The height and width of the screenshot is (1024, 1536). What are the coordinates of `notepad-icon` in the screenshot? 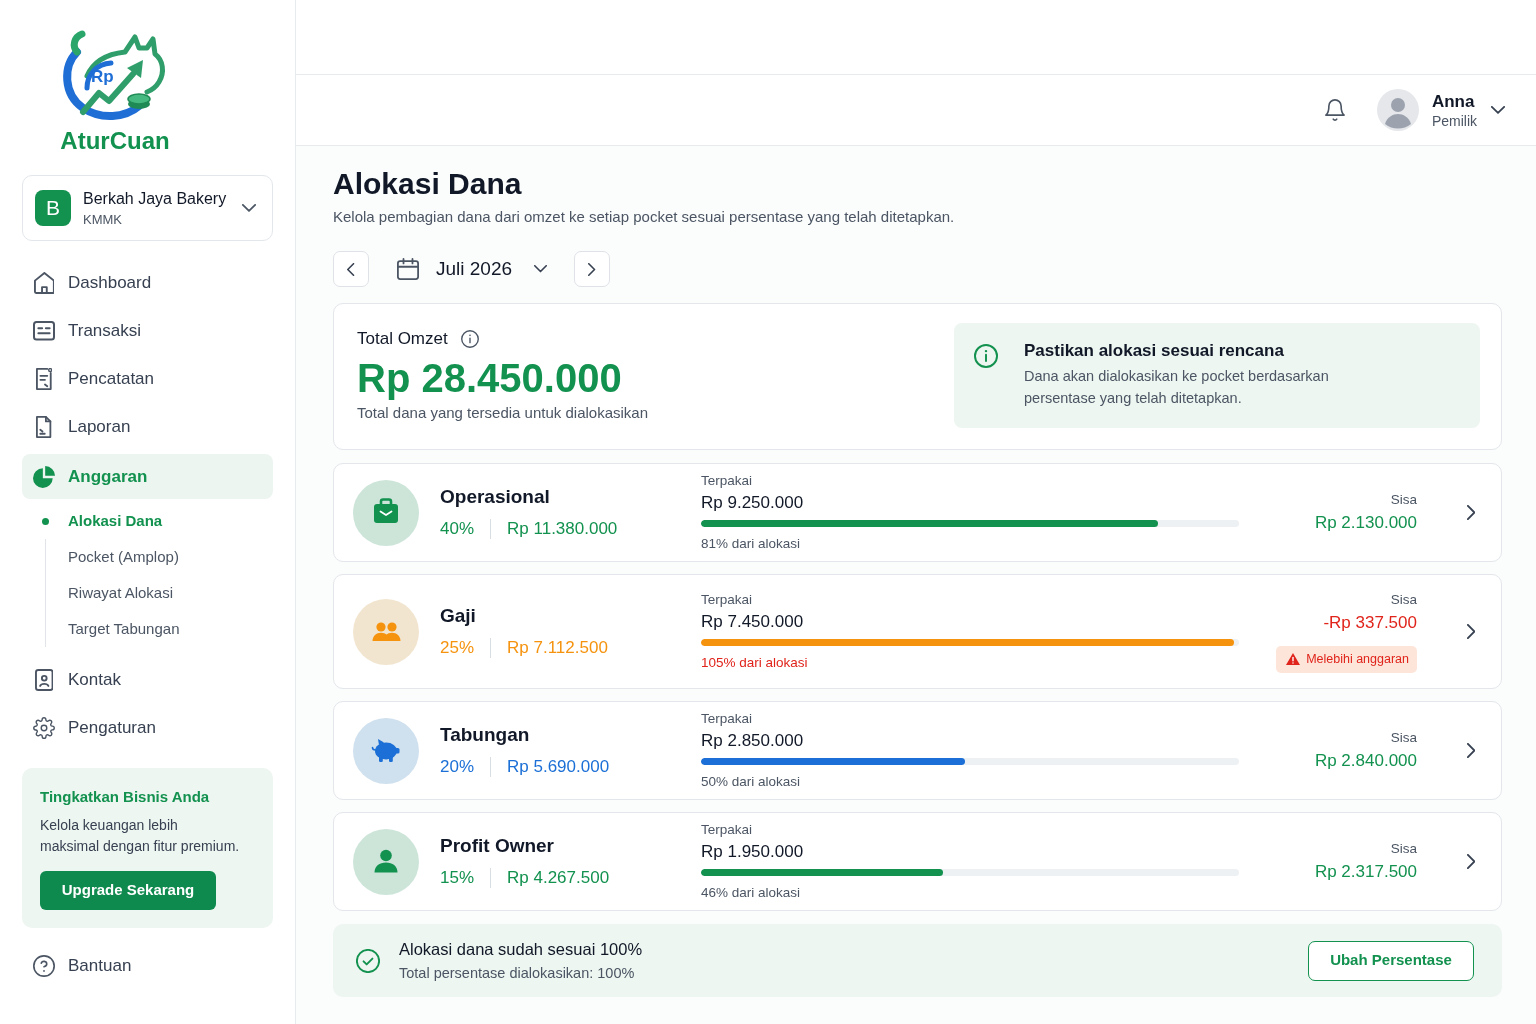 It's located at (44, 379).